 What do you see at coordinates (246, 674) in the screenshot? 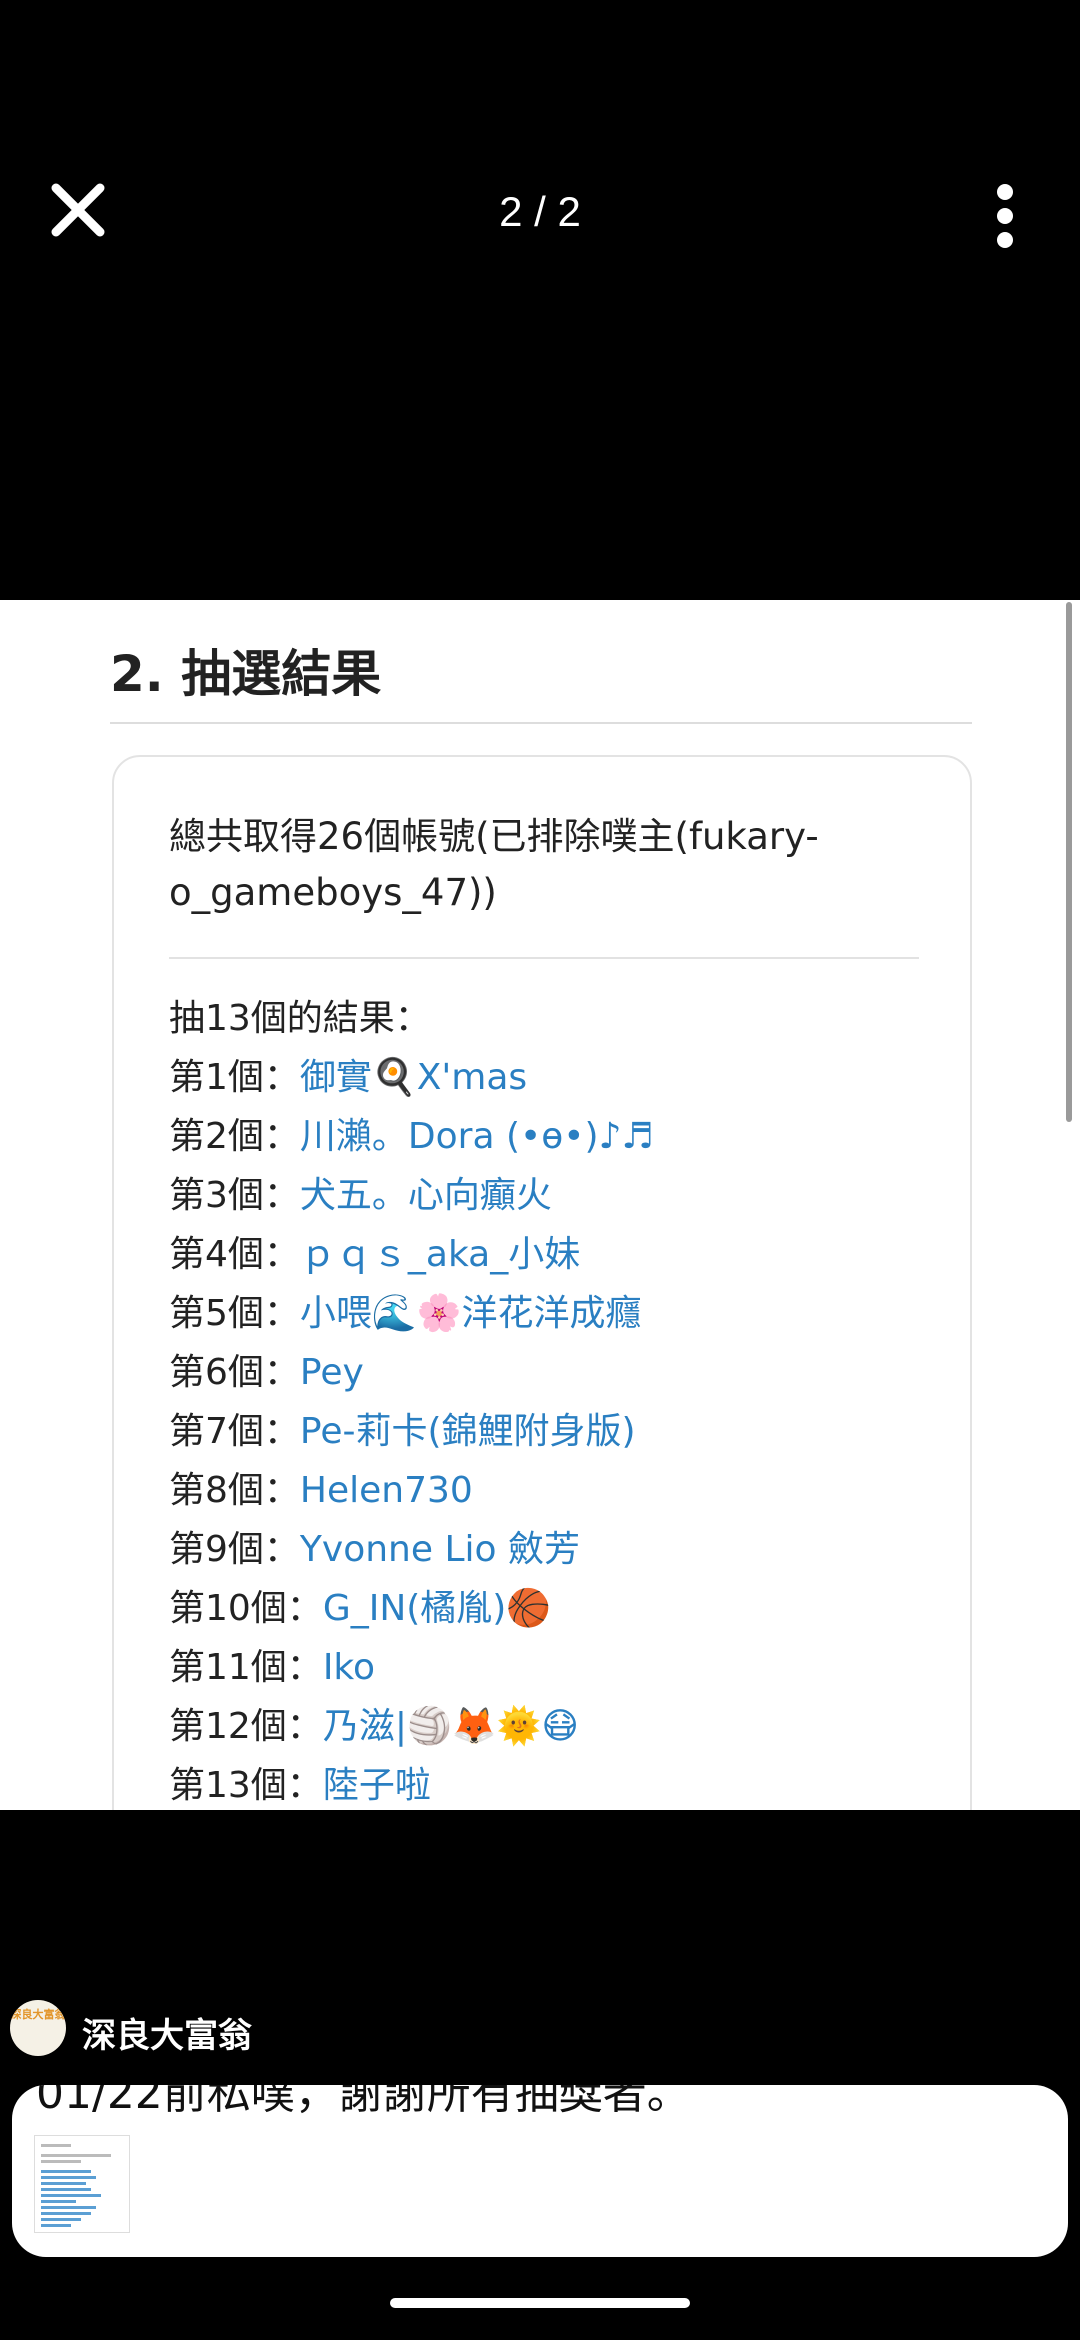
I see `section-heading: 2. 抽選結果` at bounding box center [246, 674].